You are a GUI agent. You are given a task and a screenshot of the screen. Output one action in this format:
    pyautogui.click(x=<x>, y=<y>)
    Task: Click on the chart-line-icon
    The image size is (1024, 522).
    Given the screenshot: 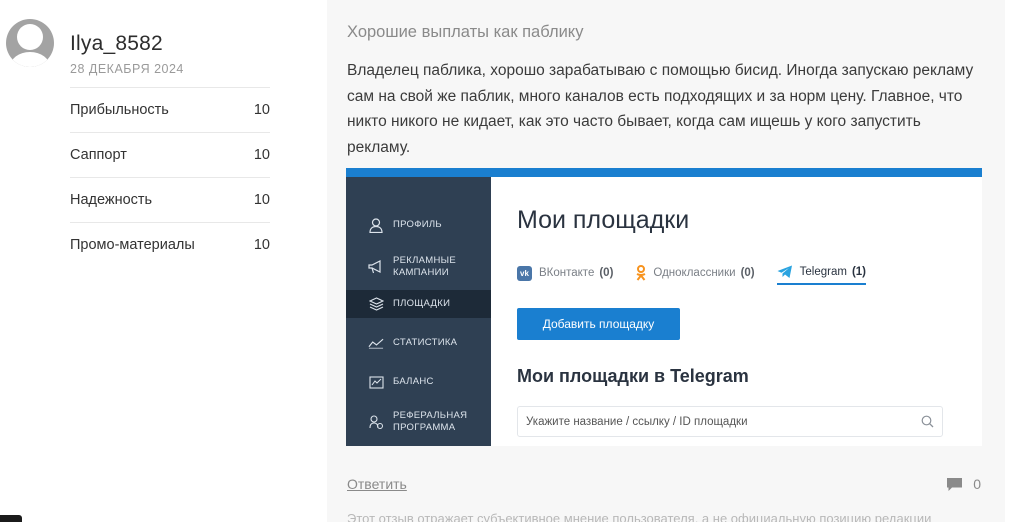 What is the action you would take?
    pyautogui.click(x=376, y=343)
    